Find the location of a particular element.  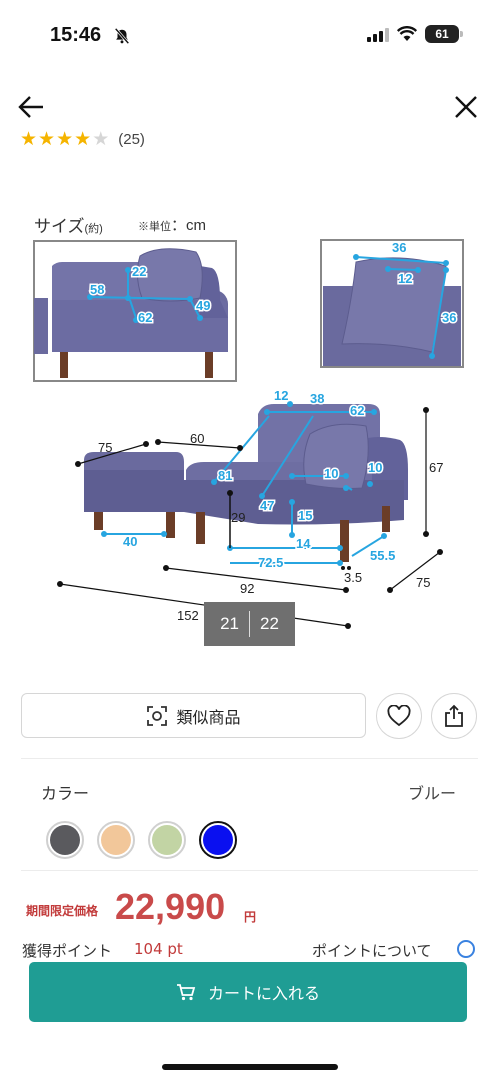

dim-label: 15 is located at coordinates (305, 515).